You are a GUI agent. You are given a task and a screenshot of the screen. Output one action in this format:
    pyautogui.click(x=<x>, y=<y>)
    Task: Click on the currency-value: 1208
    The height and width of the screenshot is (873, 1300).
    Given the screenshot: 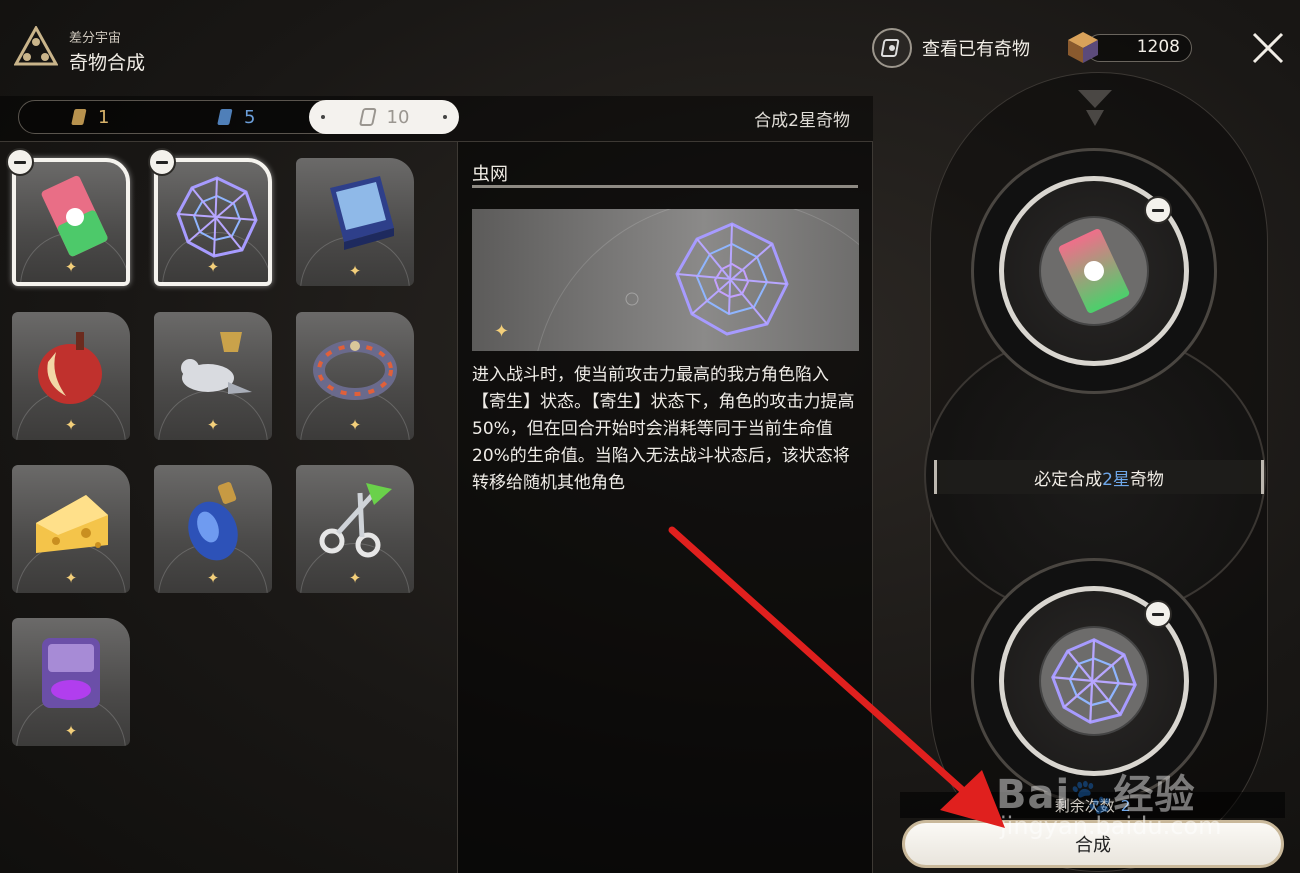 What is the action you would take?
    pyautogui.click(x=1158, y=47)
    